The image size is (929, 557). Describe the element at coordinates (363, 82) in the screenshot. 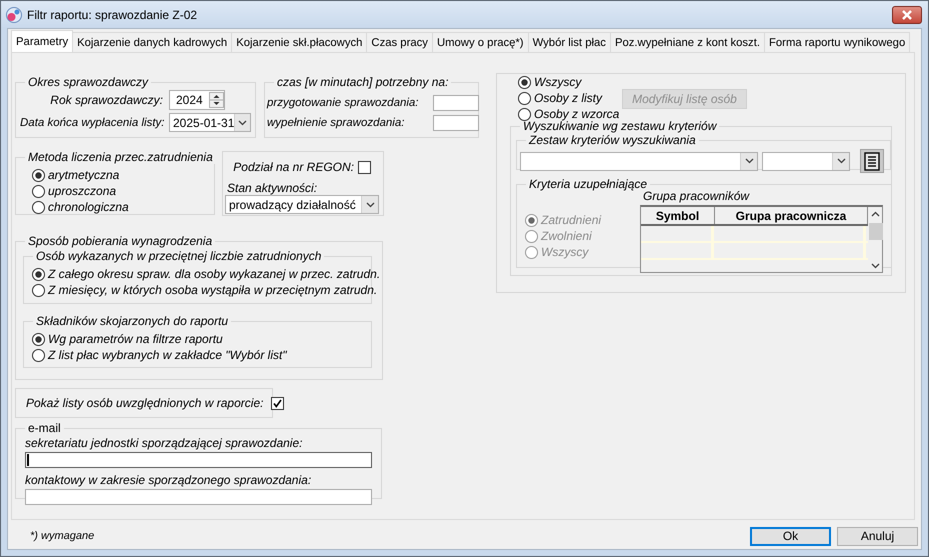

I see `group-title: czas [w minutach] potrzebny na:` at that location.